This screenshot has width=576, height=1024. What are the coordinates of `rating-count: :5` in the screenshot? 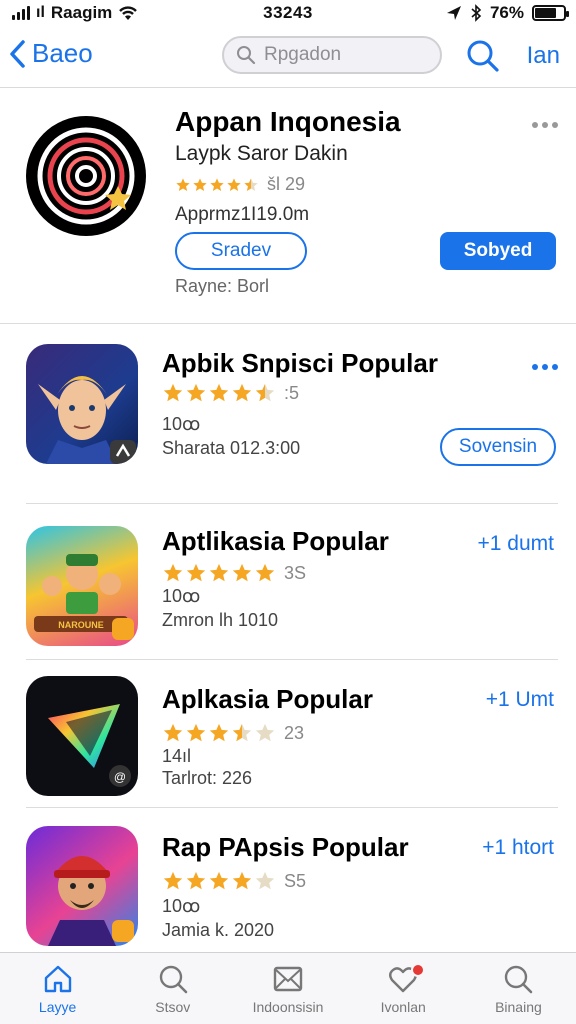 It's located at (292, 392).